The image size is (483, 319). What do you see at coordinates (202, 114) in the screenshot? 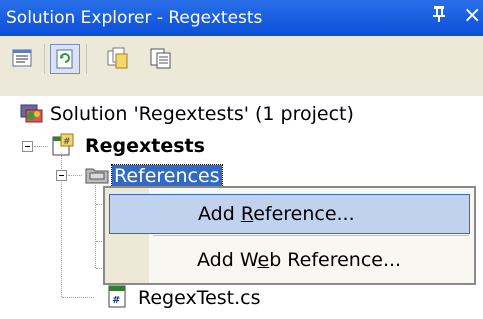
I see `solution-label: Solution 'Regextests' (1 project)` at bounding box center [202, 114].